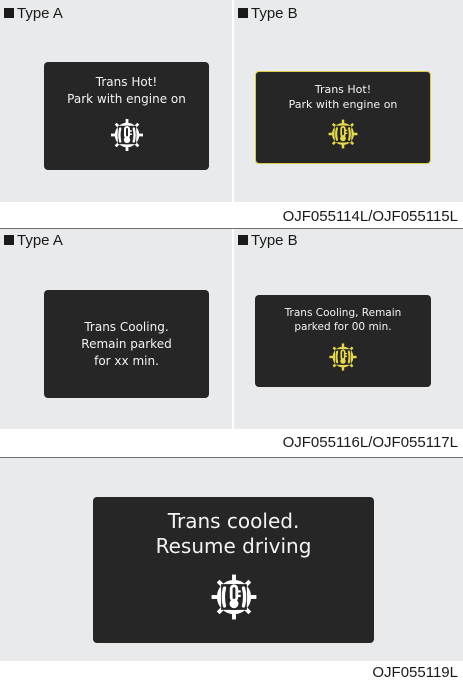 Image resolution: width=463 pixels, height=683 pixels. I want to click on section-2-column-divider, so click(233, 329).